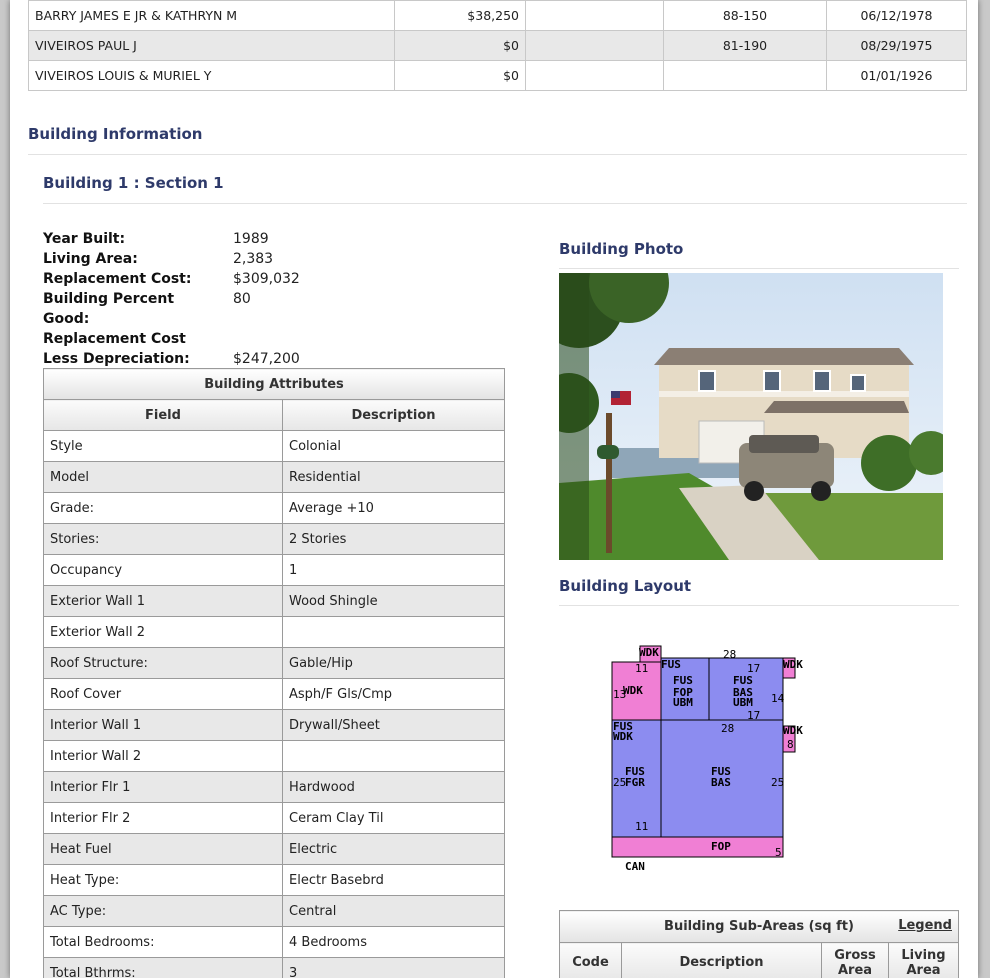 This screenshot has height=978, width=990. Describe the element at coordinates (163, 694) in the screenshot. I see `attribute-field: Roof Cover` at that location.